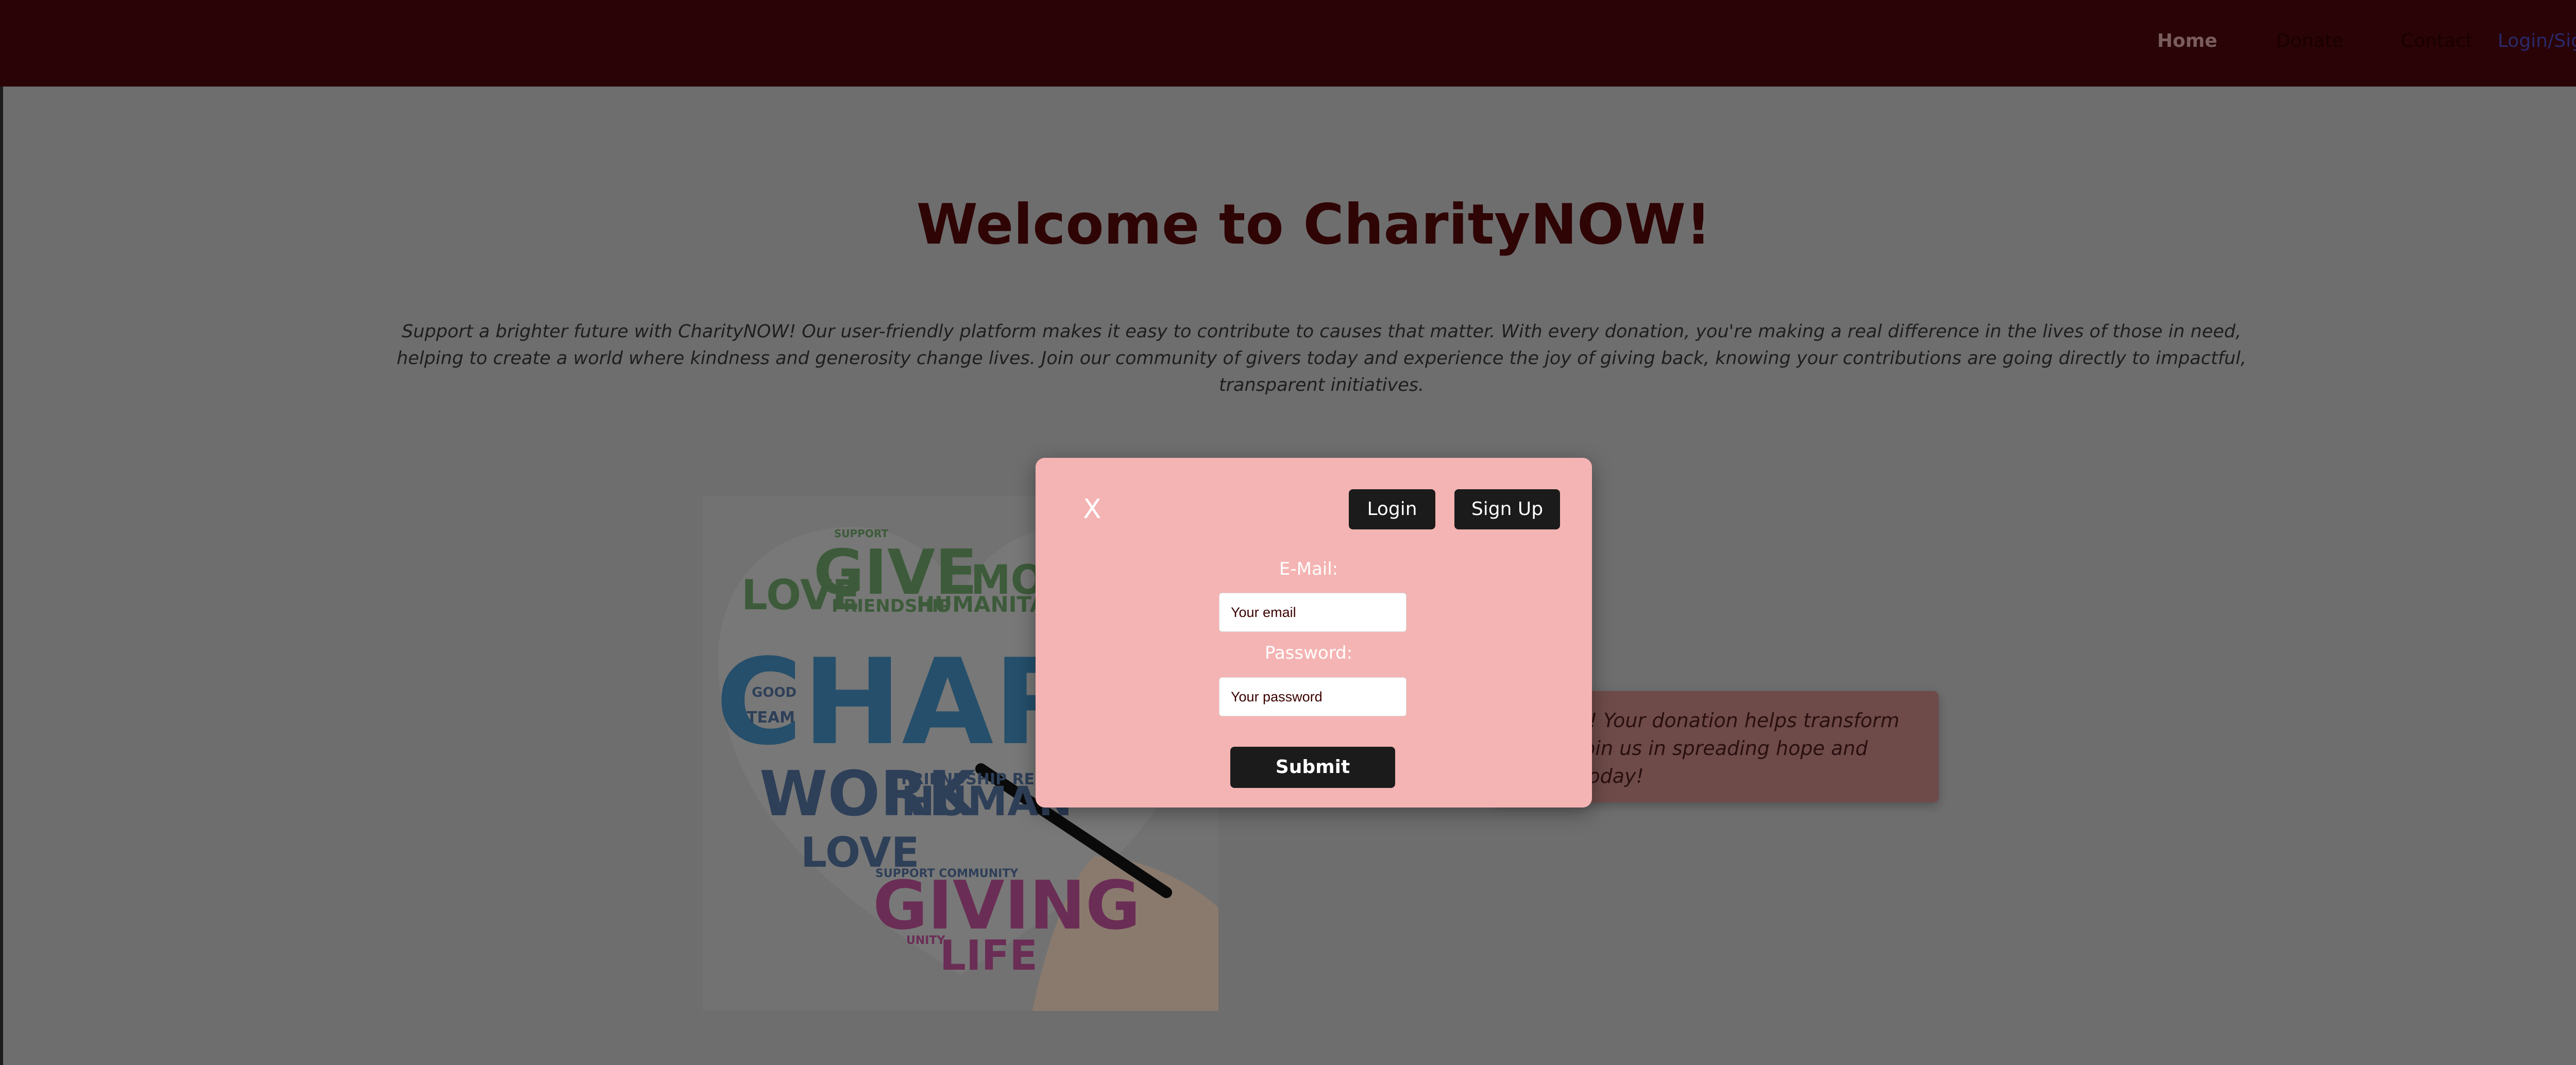 The image size is (2576, 1065). Describe the element at coordinates (861, 533) in the screenshot. I see `word-support-top: SUPPORT` at that location.